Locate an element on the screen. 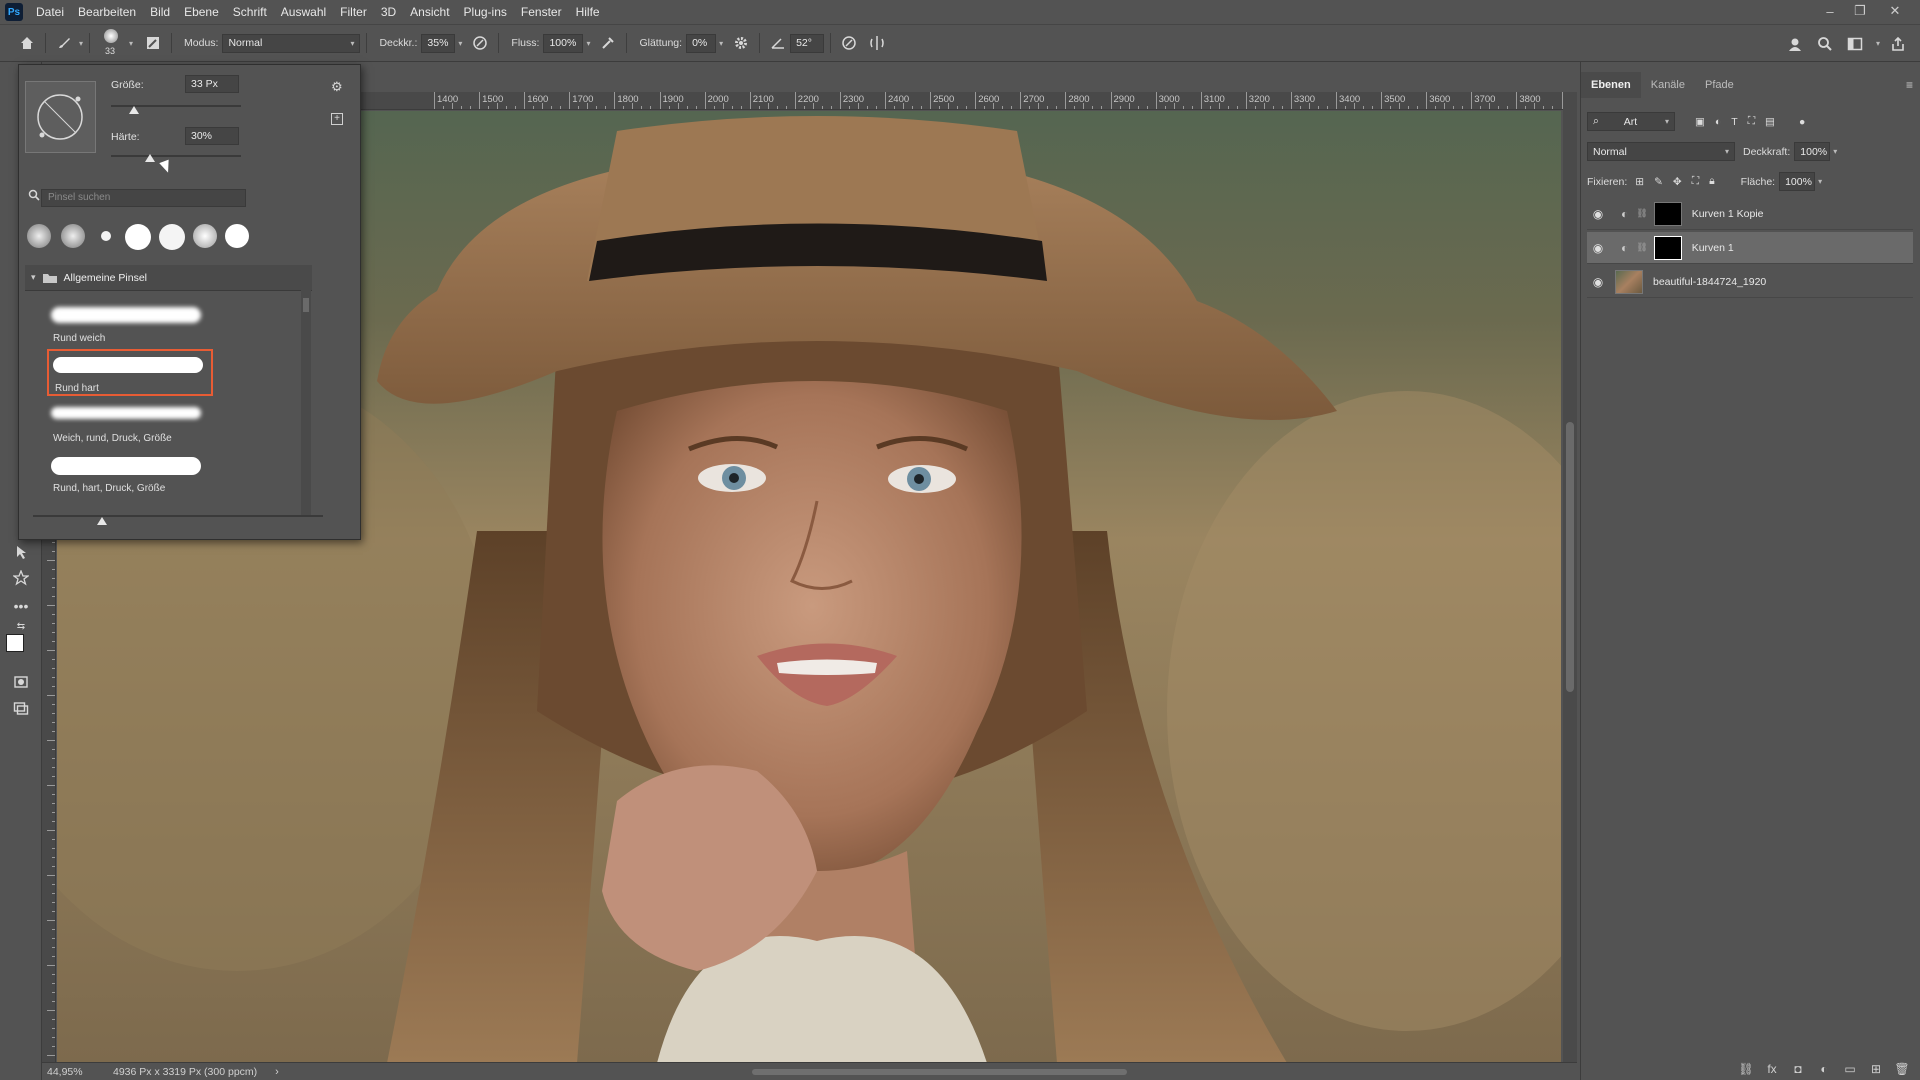 Image resolution: width=1920 pixels, height=1080 pixels. deckkraft-input: 35% is located at coordinates (438, 43).